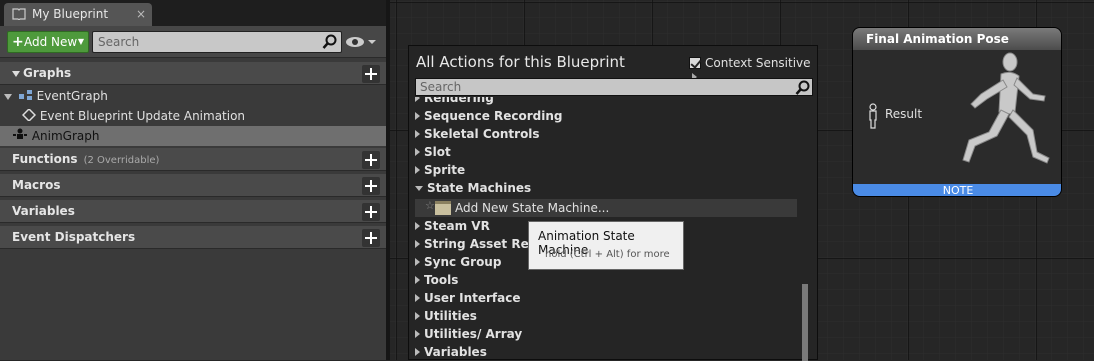 Image resolution: width=1094 pixels, height=361 pixels. What do you see at coordinates (371, 160) in the screenshot?
I see `add-function-button` at bounding box center [371, 160].